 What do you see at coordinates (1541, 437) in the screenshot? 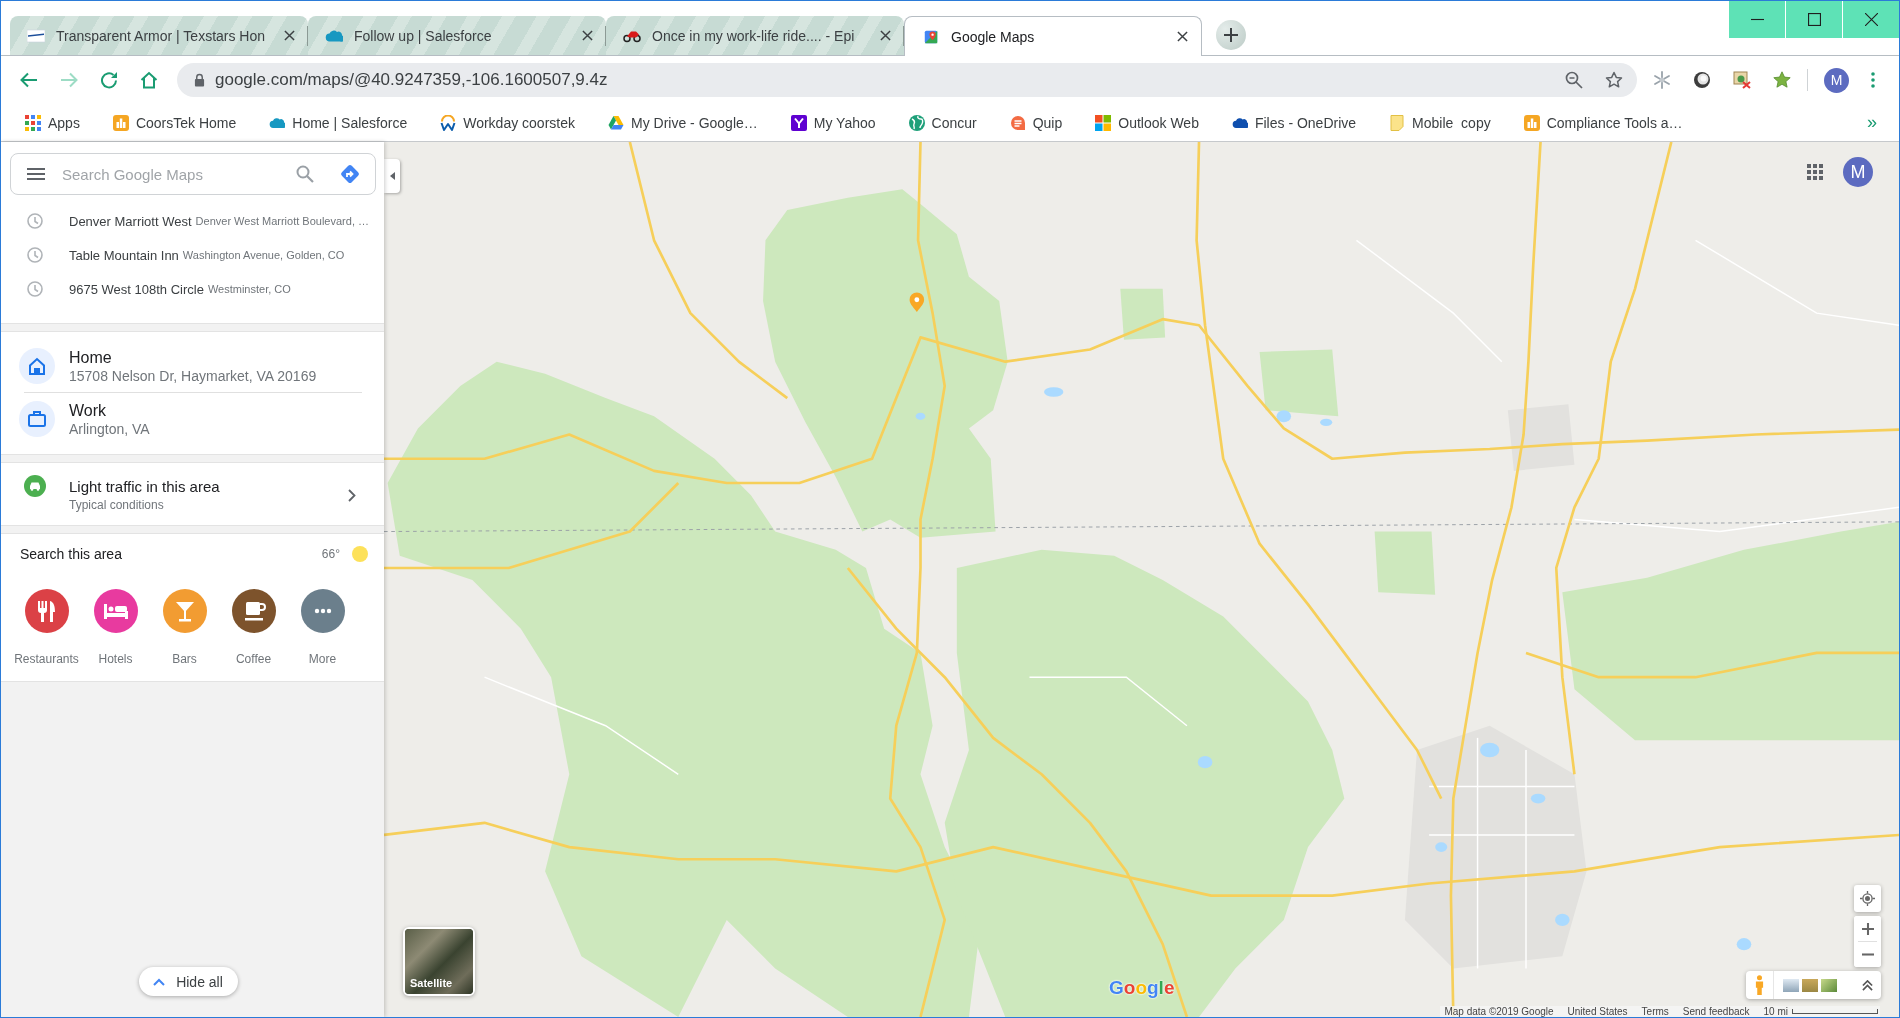
I see `town-area` at bounding box center [1541, 437].